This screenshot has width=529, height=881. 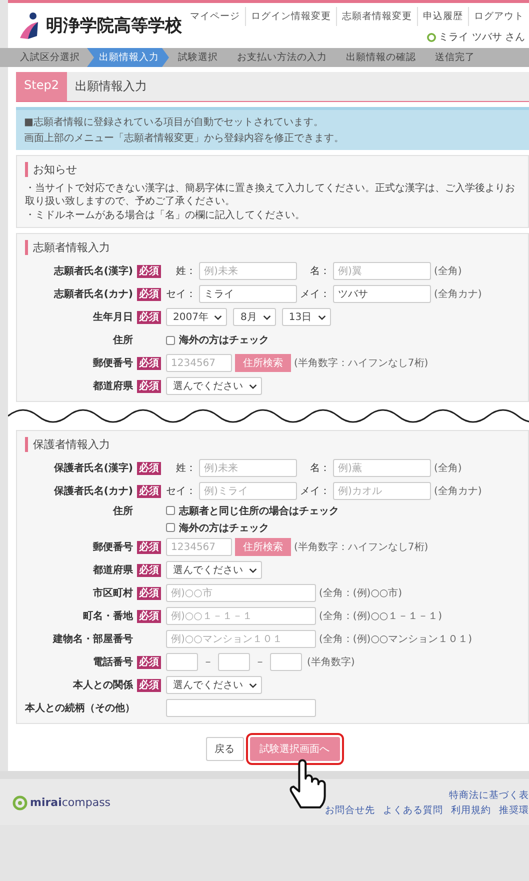 What do you see at coordinates (241, 639) in the screenshot?
I see `text-input: 例)○○マンション１０１` at bounding box center [241, 639].